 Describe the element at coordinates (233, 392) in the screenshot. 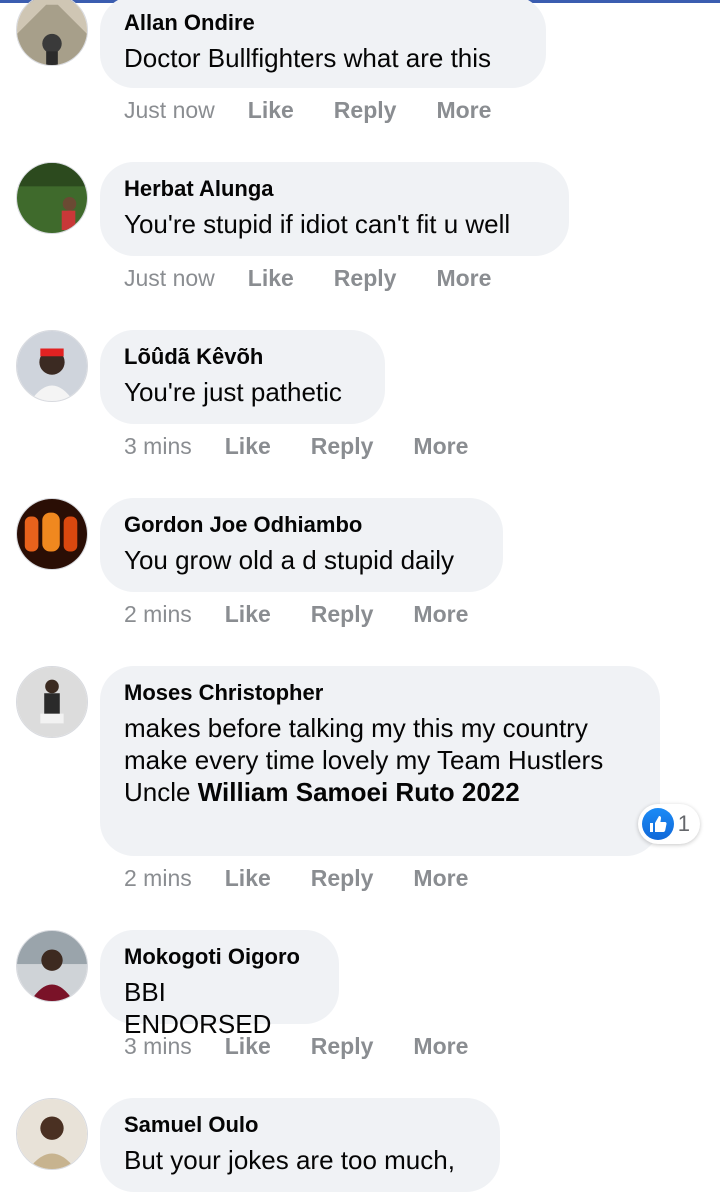

I see `comment-text: You're just pathetic` at that location.